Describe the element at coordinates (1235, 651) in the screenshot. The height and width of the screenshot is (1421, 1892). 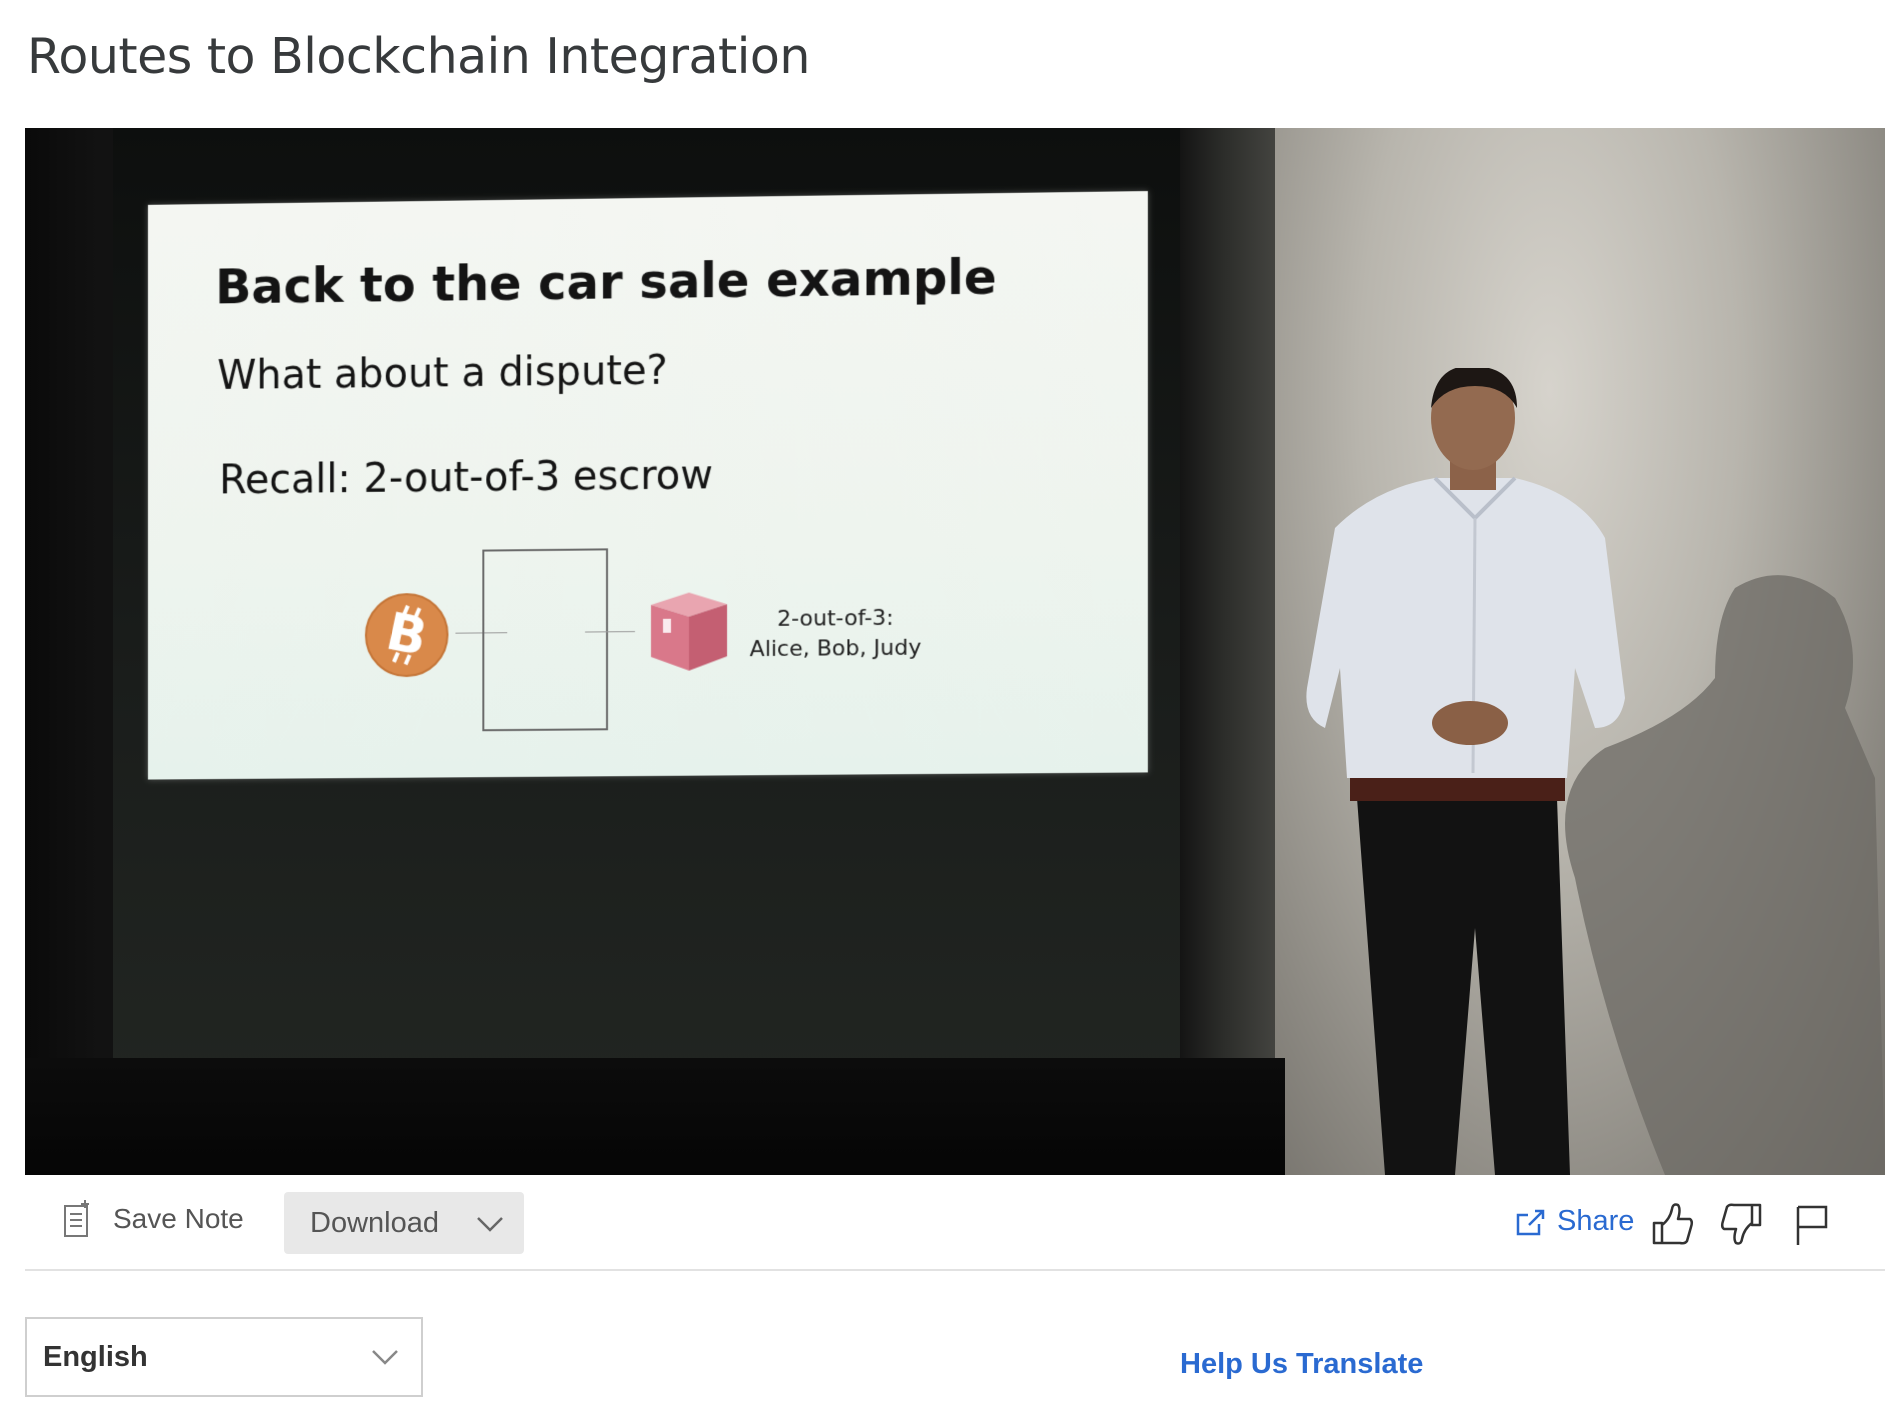
I see `wall-edge` at that location.